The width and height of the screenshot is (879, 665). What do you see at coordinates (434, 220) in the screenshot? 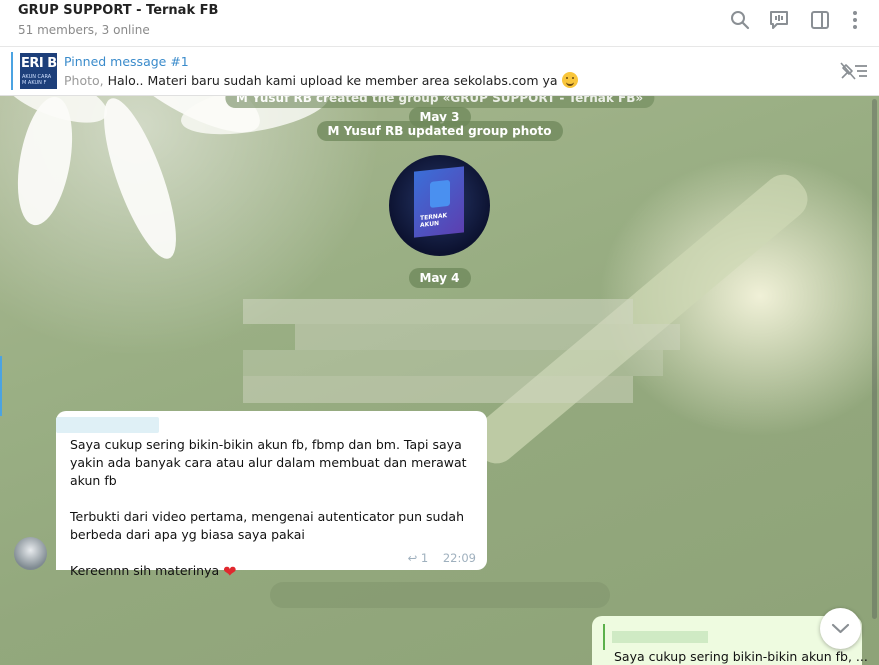
I see `product-box-text: TERNAK AKUN` at bounding box center [434, 220].